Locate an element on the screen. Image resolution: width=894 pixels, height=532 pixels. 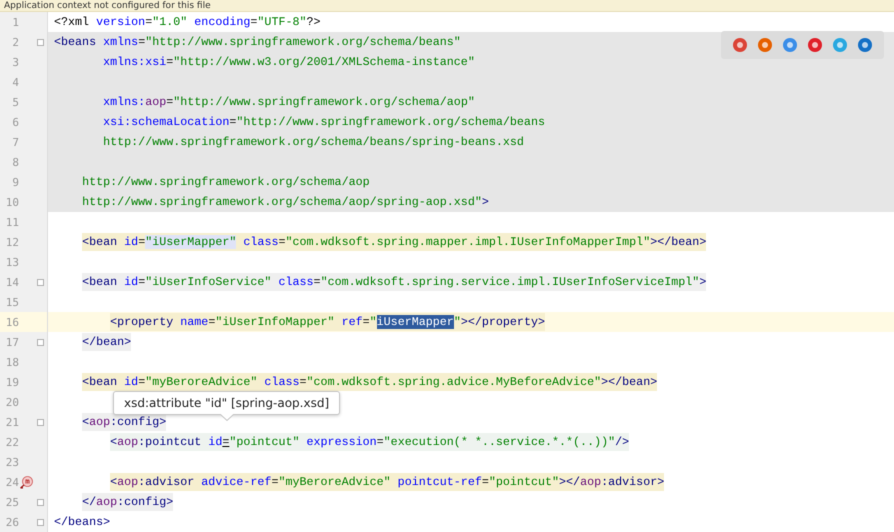
code-line: <beans xmlns="http://www.springframework.org/schema/beans" is located at coordinates (257, 42).